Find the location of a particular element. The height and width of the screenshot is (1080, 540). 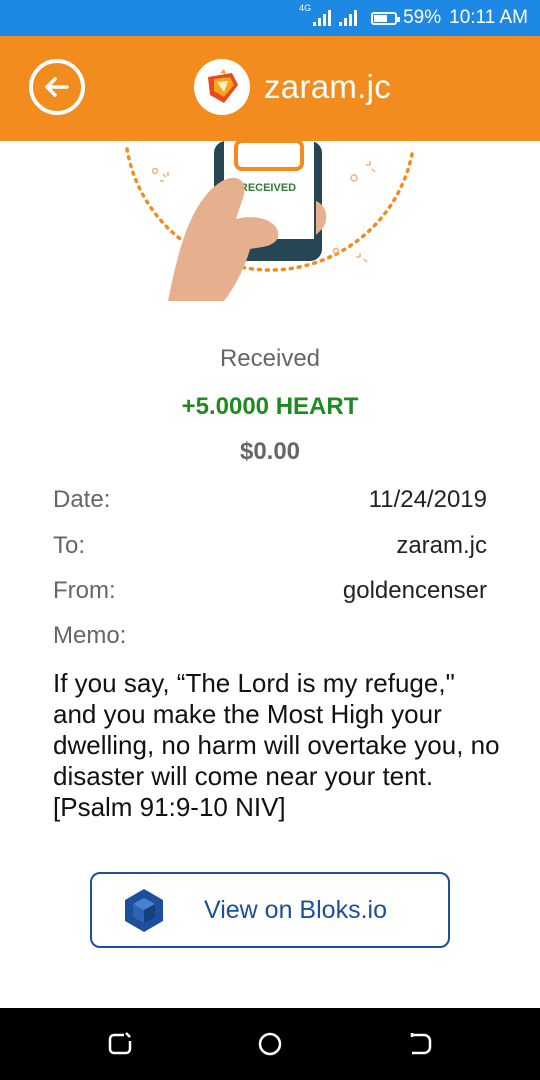

back-button is located at coordinates (57, 87).